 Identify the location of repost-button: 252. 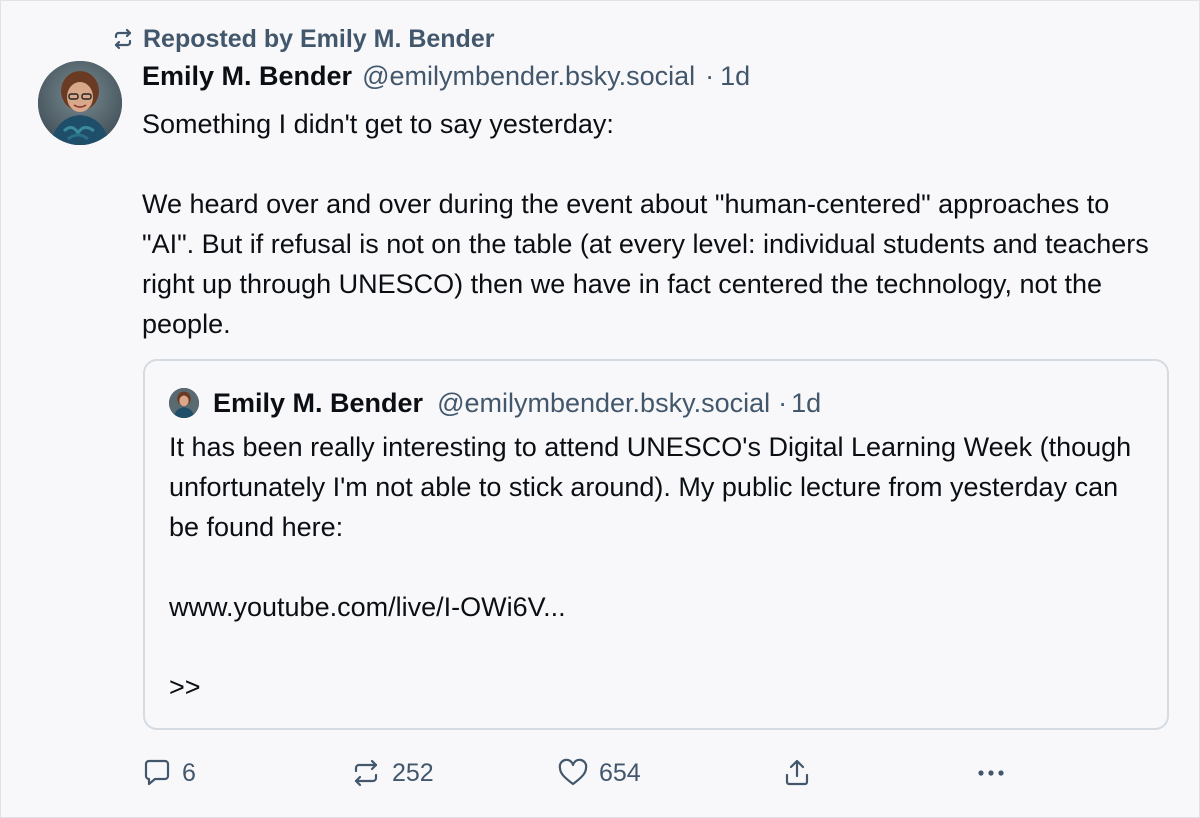
(392, 773).